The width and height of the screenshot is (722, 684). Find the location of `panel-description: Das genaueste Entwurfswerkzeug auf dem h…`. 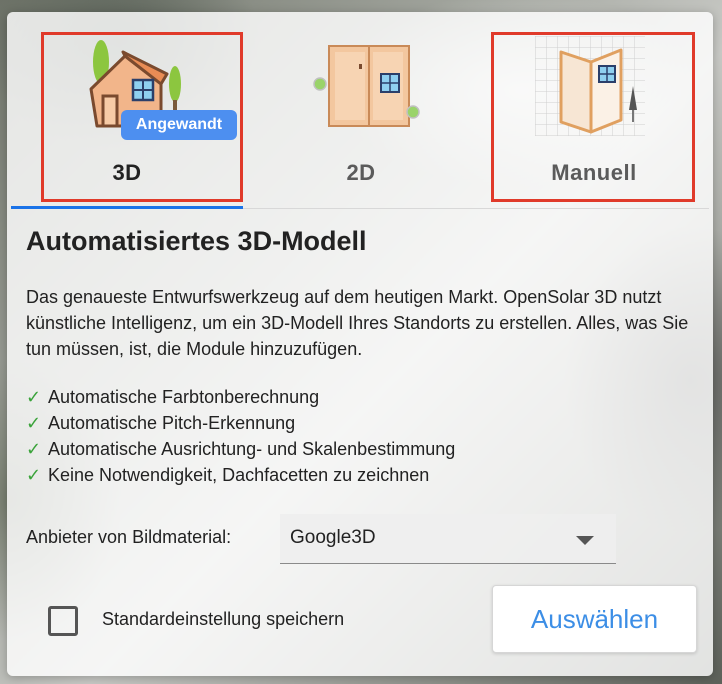

panel-description: Das genaueste Entwurfswerkzeug auf dem h… is located at coordinates (357, 323).